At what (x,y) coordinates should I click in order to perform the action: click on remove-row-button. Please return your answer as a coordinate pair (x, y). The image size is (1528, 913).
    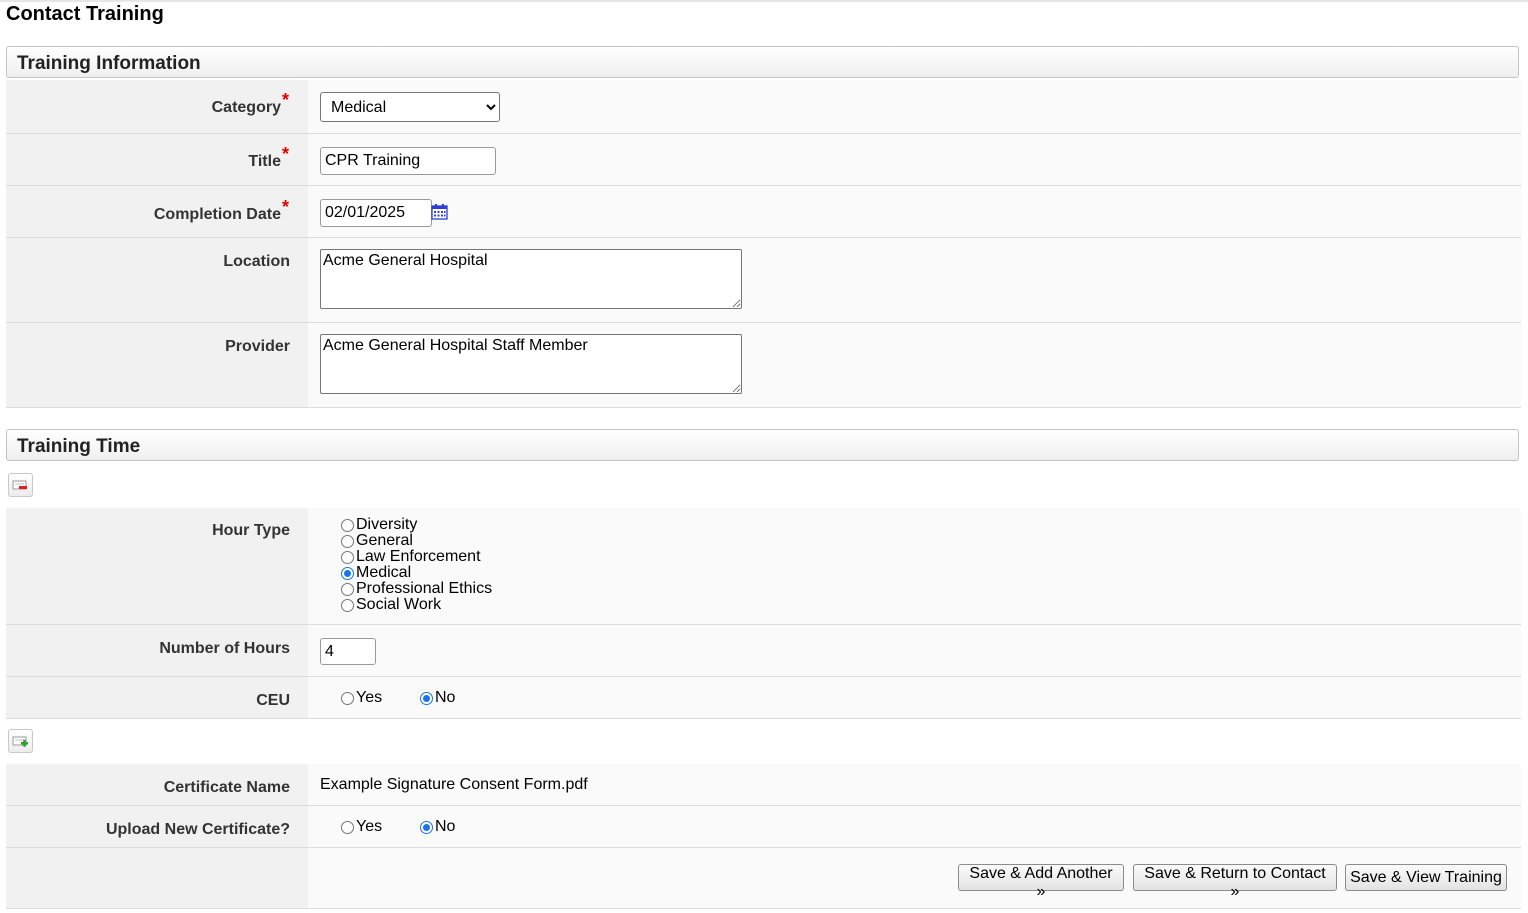
    Looking at the image, I should click on (20, 485).